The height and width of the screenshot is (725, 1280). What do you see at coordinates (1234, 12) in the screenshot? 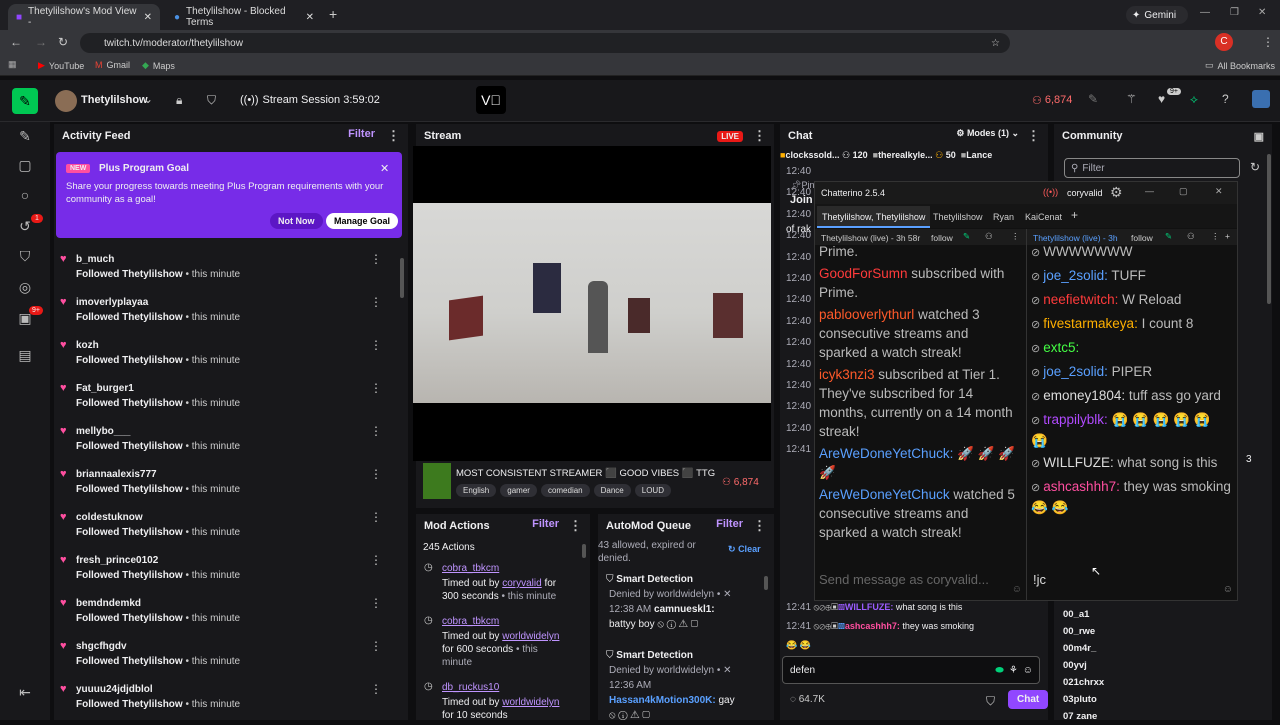
I see `maximize-button: ❐` at bounding box center [1234, 12].